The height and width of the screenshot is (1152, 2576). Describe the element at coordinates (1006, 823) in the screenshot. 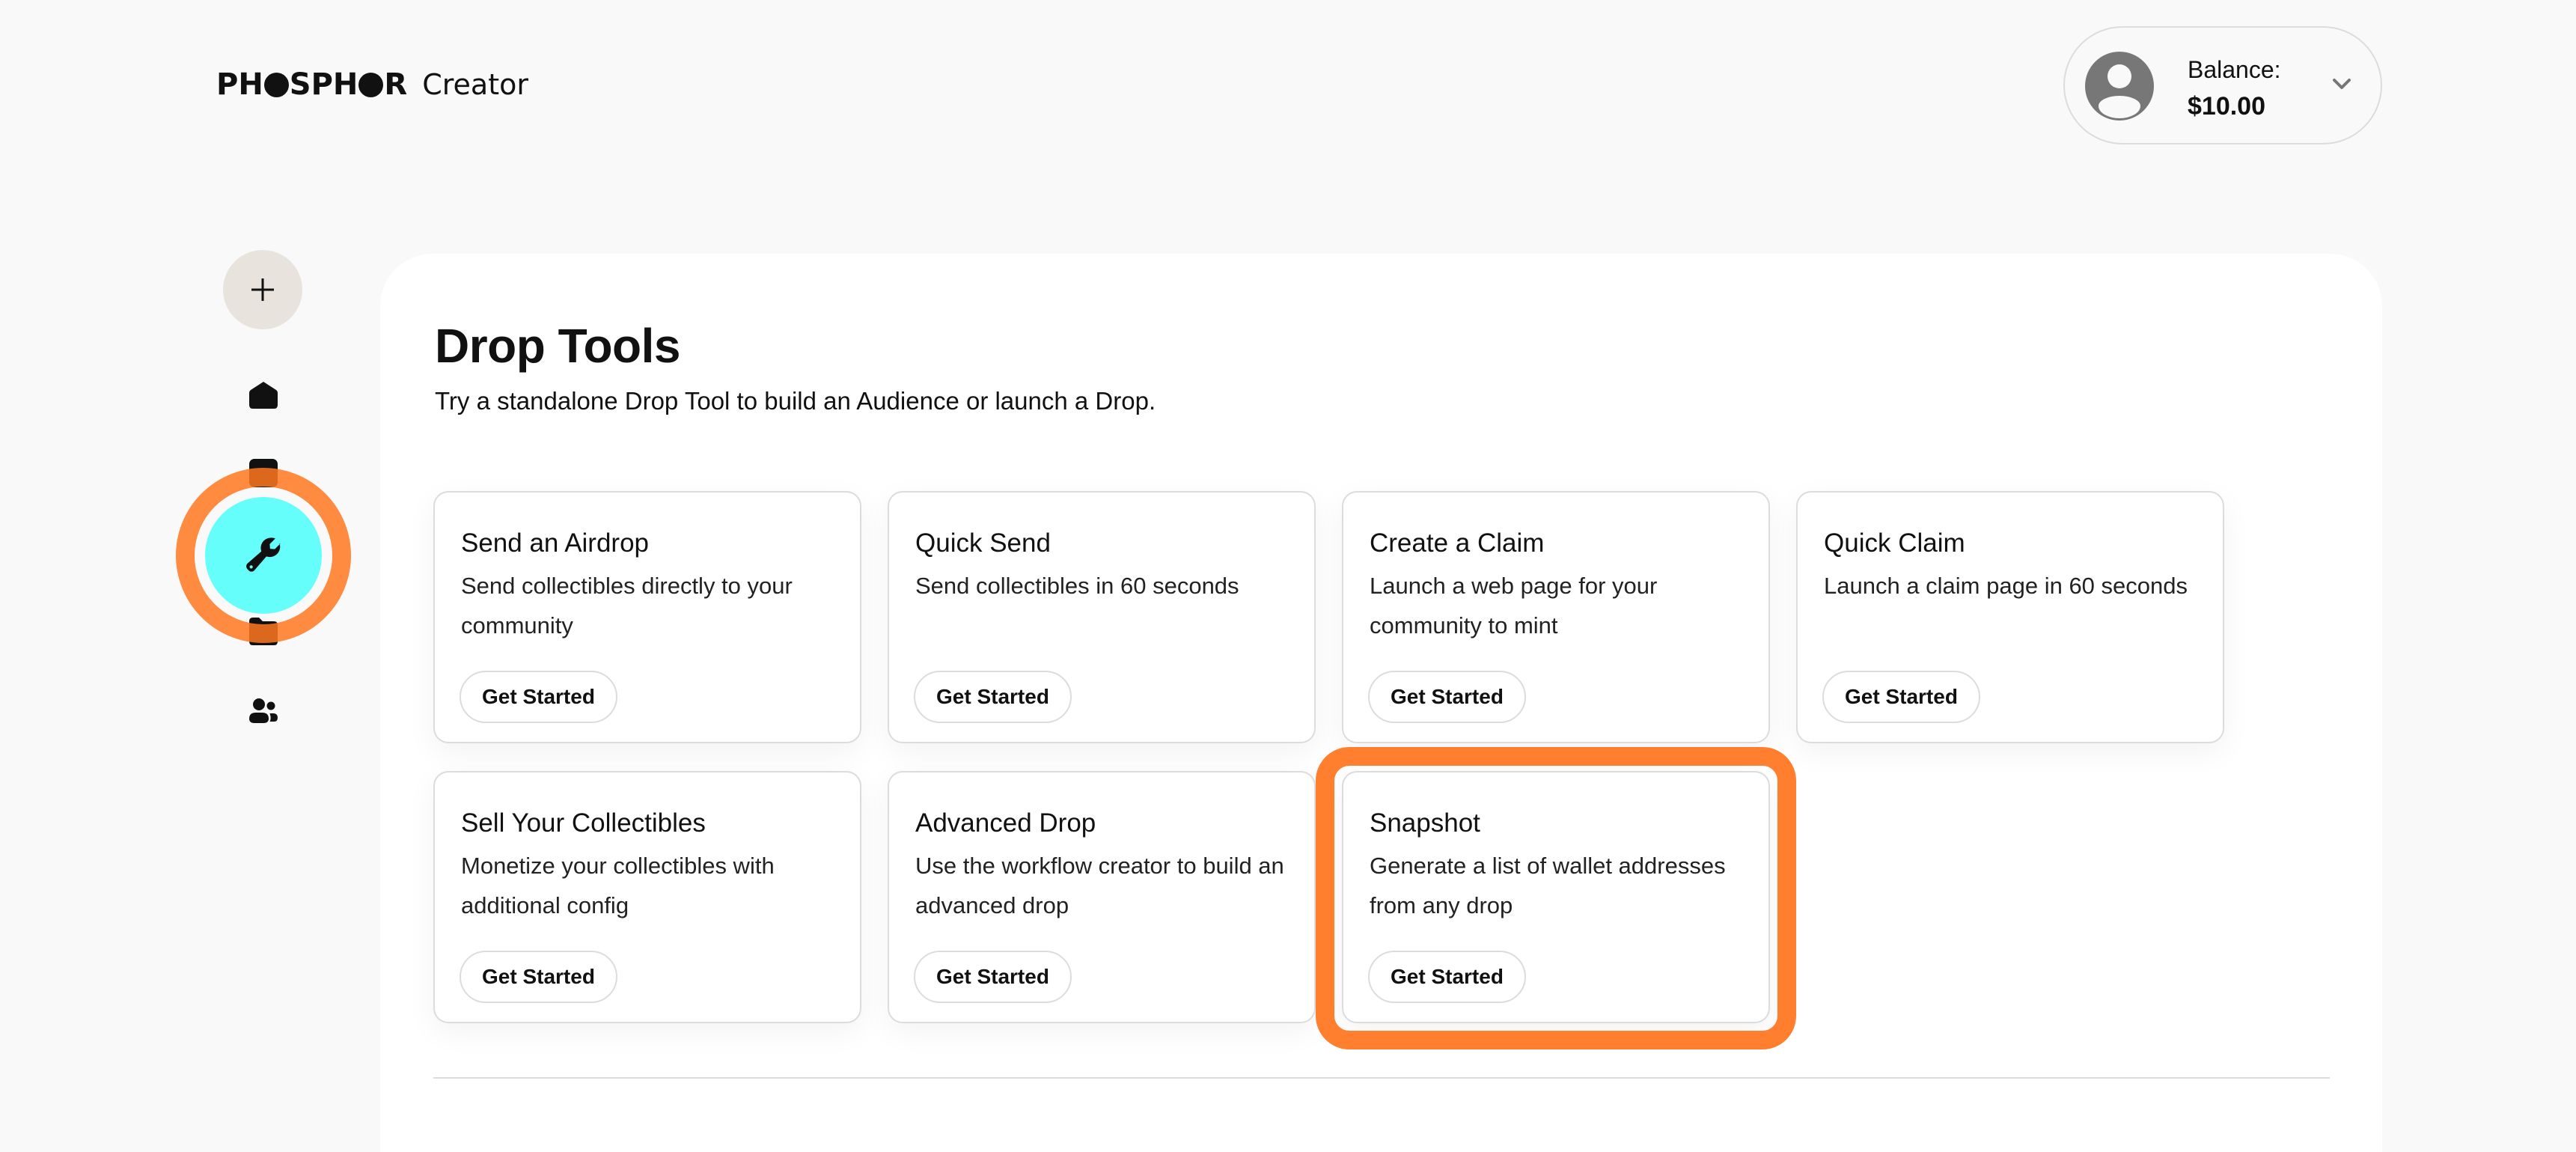

I see `card-title: Advanced Drop` at that location.